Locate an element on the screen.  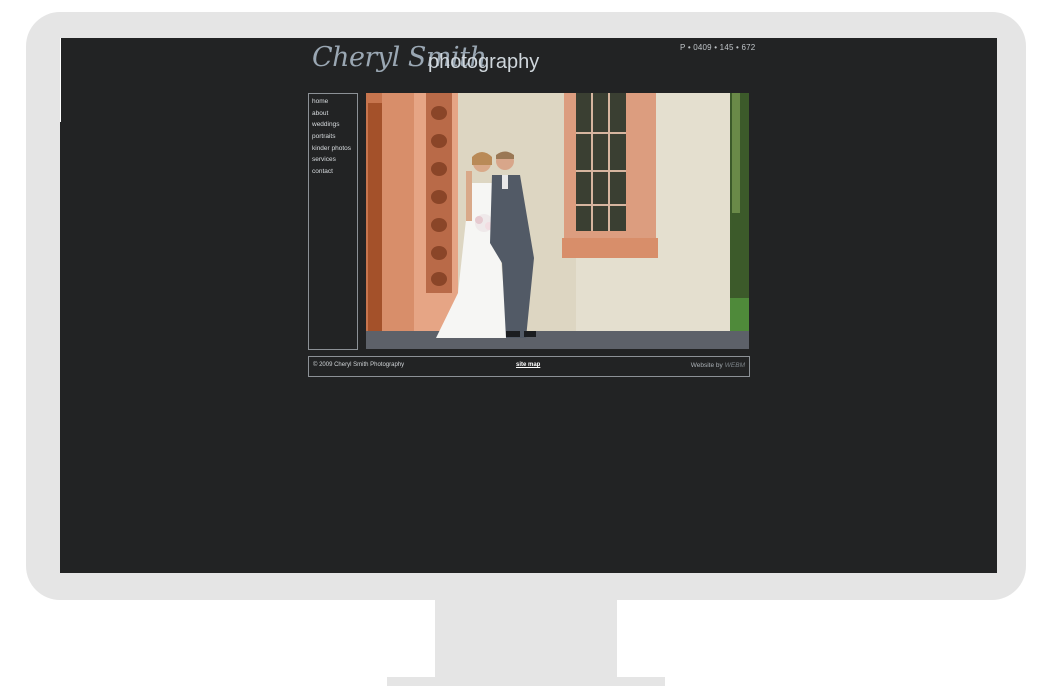
screen-edge-highlight is located at coordinates (60, 80).